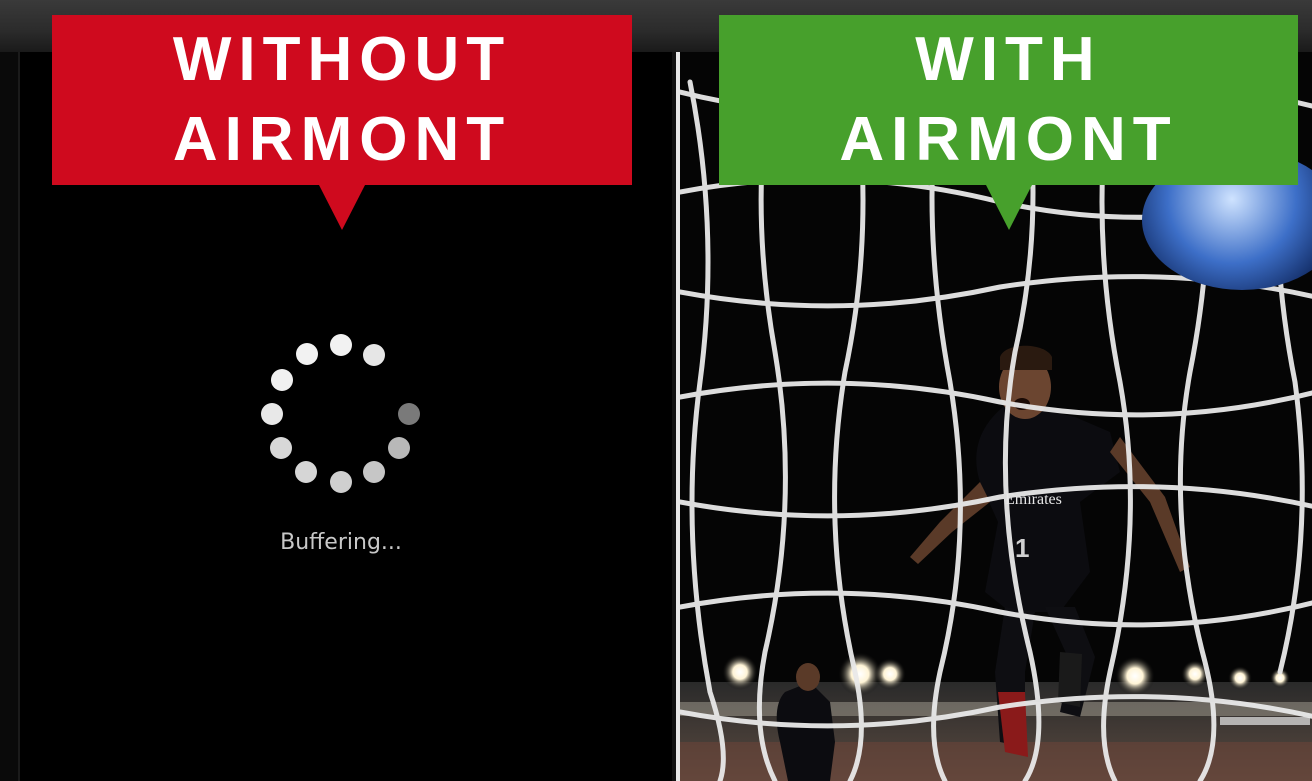 This screenshot has width=1312, height=781. What do you see at coordinates (342, 59) in the screenshot?
I see `without-banner-line1: WITHOUT` at bounding box center [342, 59].